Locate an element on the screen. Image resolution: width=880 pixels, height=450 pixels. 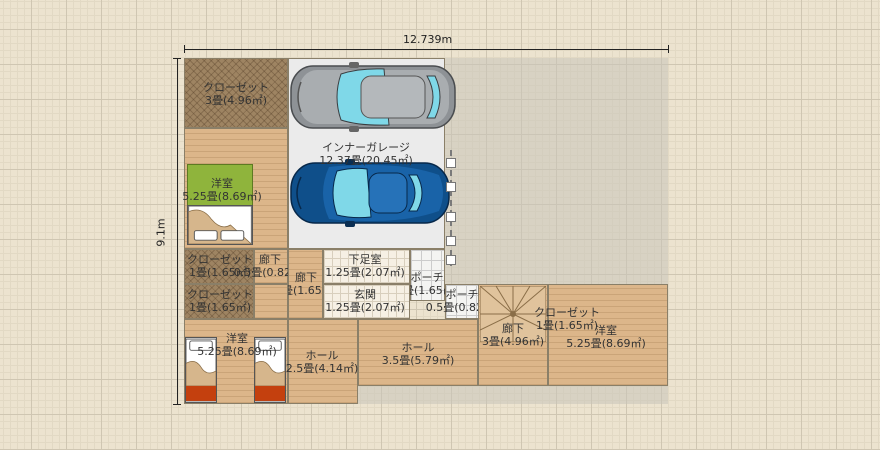
room-bedroom-lower-label: 洋室 5.25畳(8.69㎡) is located at coordinates (237, 345).